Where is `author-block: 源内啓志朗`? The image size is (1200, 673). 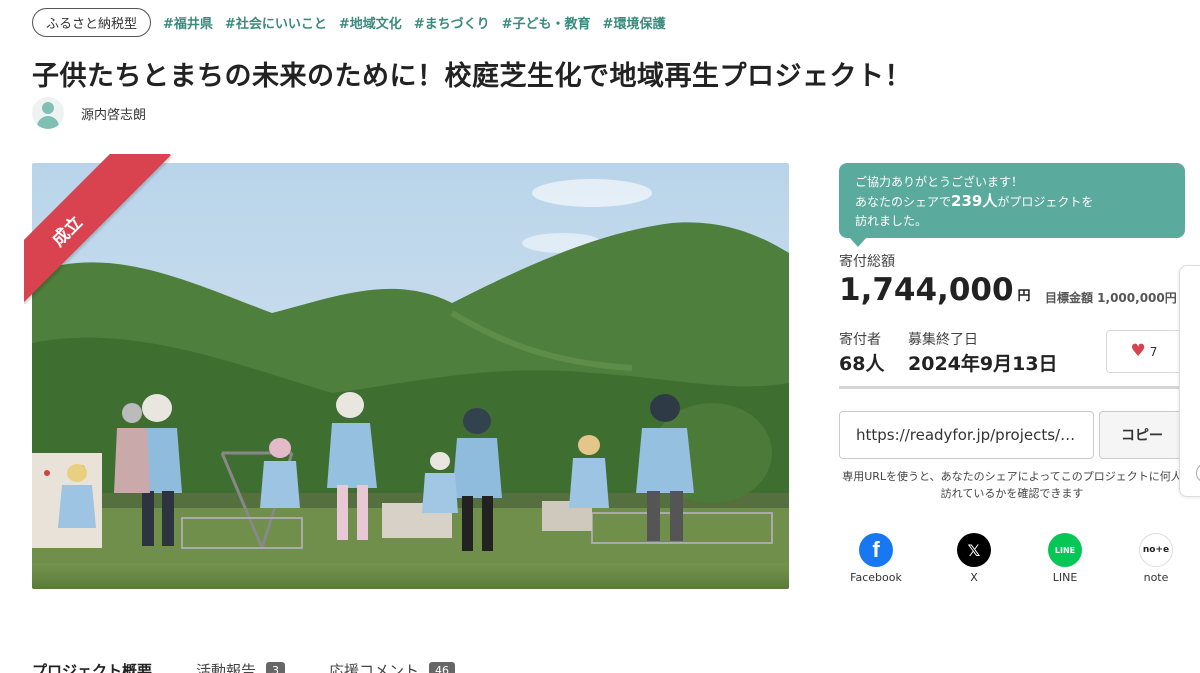
author-block: 源内啓志朗 is located at coordinates (89, 113).